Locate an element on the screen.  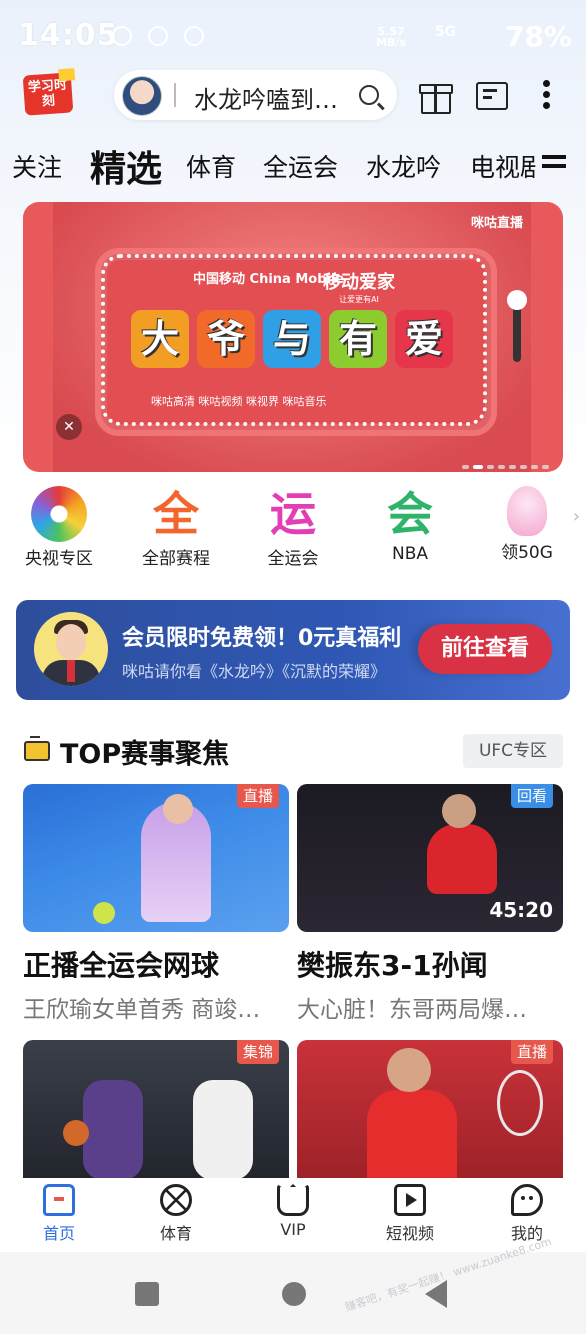
logo-flag-icon is located at coordinates (67, 75).